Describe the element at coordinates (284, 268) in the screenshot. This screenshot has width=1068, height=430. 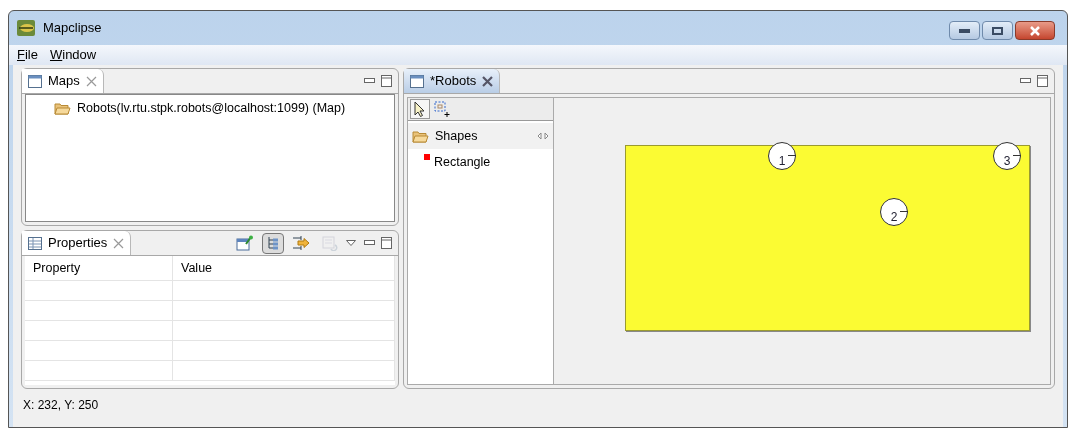
I see `column-header: Value` at that location.